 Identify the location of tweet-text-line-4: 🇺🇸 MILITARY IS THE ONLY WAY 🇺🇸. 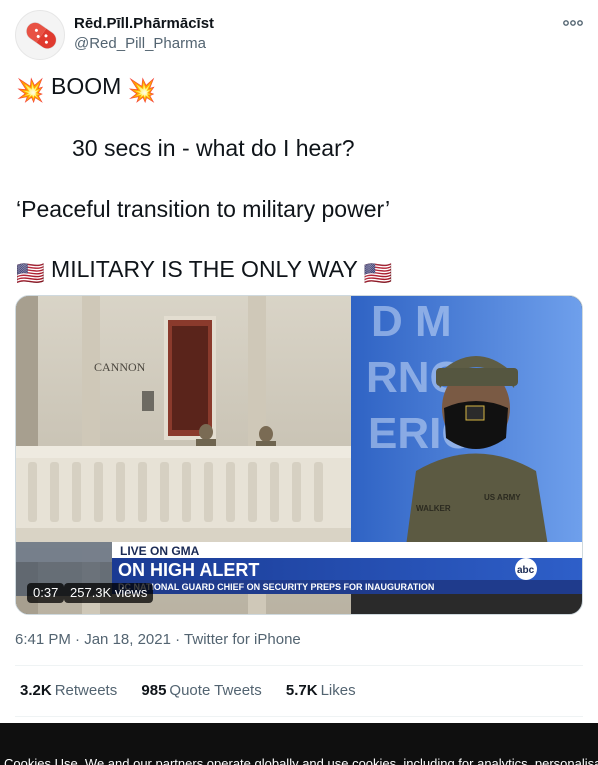
(204, 271).